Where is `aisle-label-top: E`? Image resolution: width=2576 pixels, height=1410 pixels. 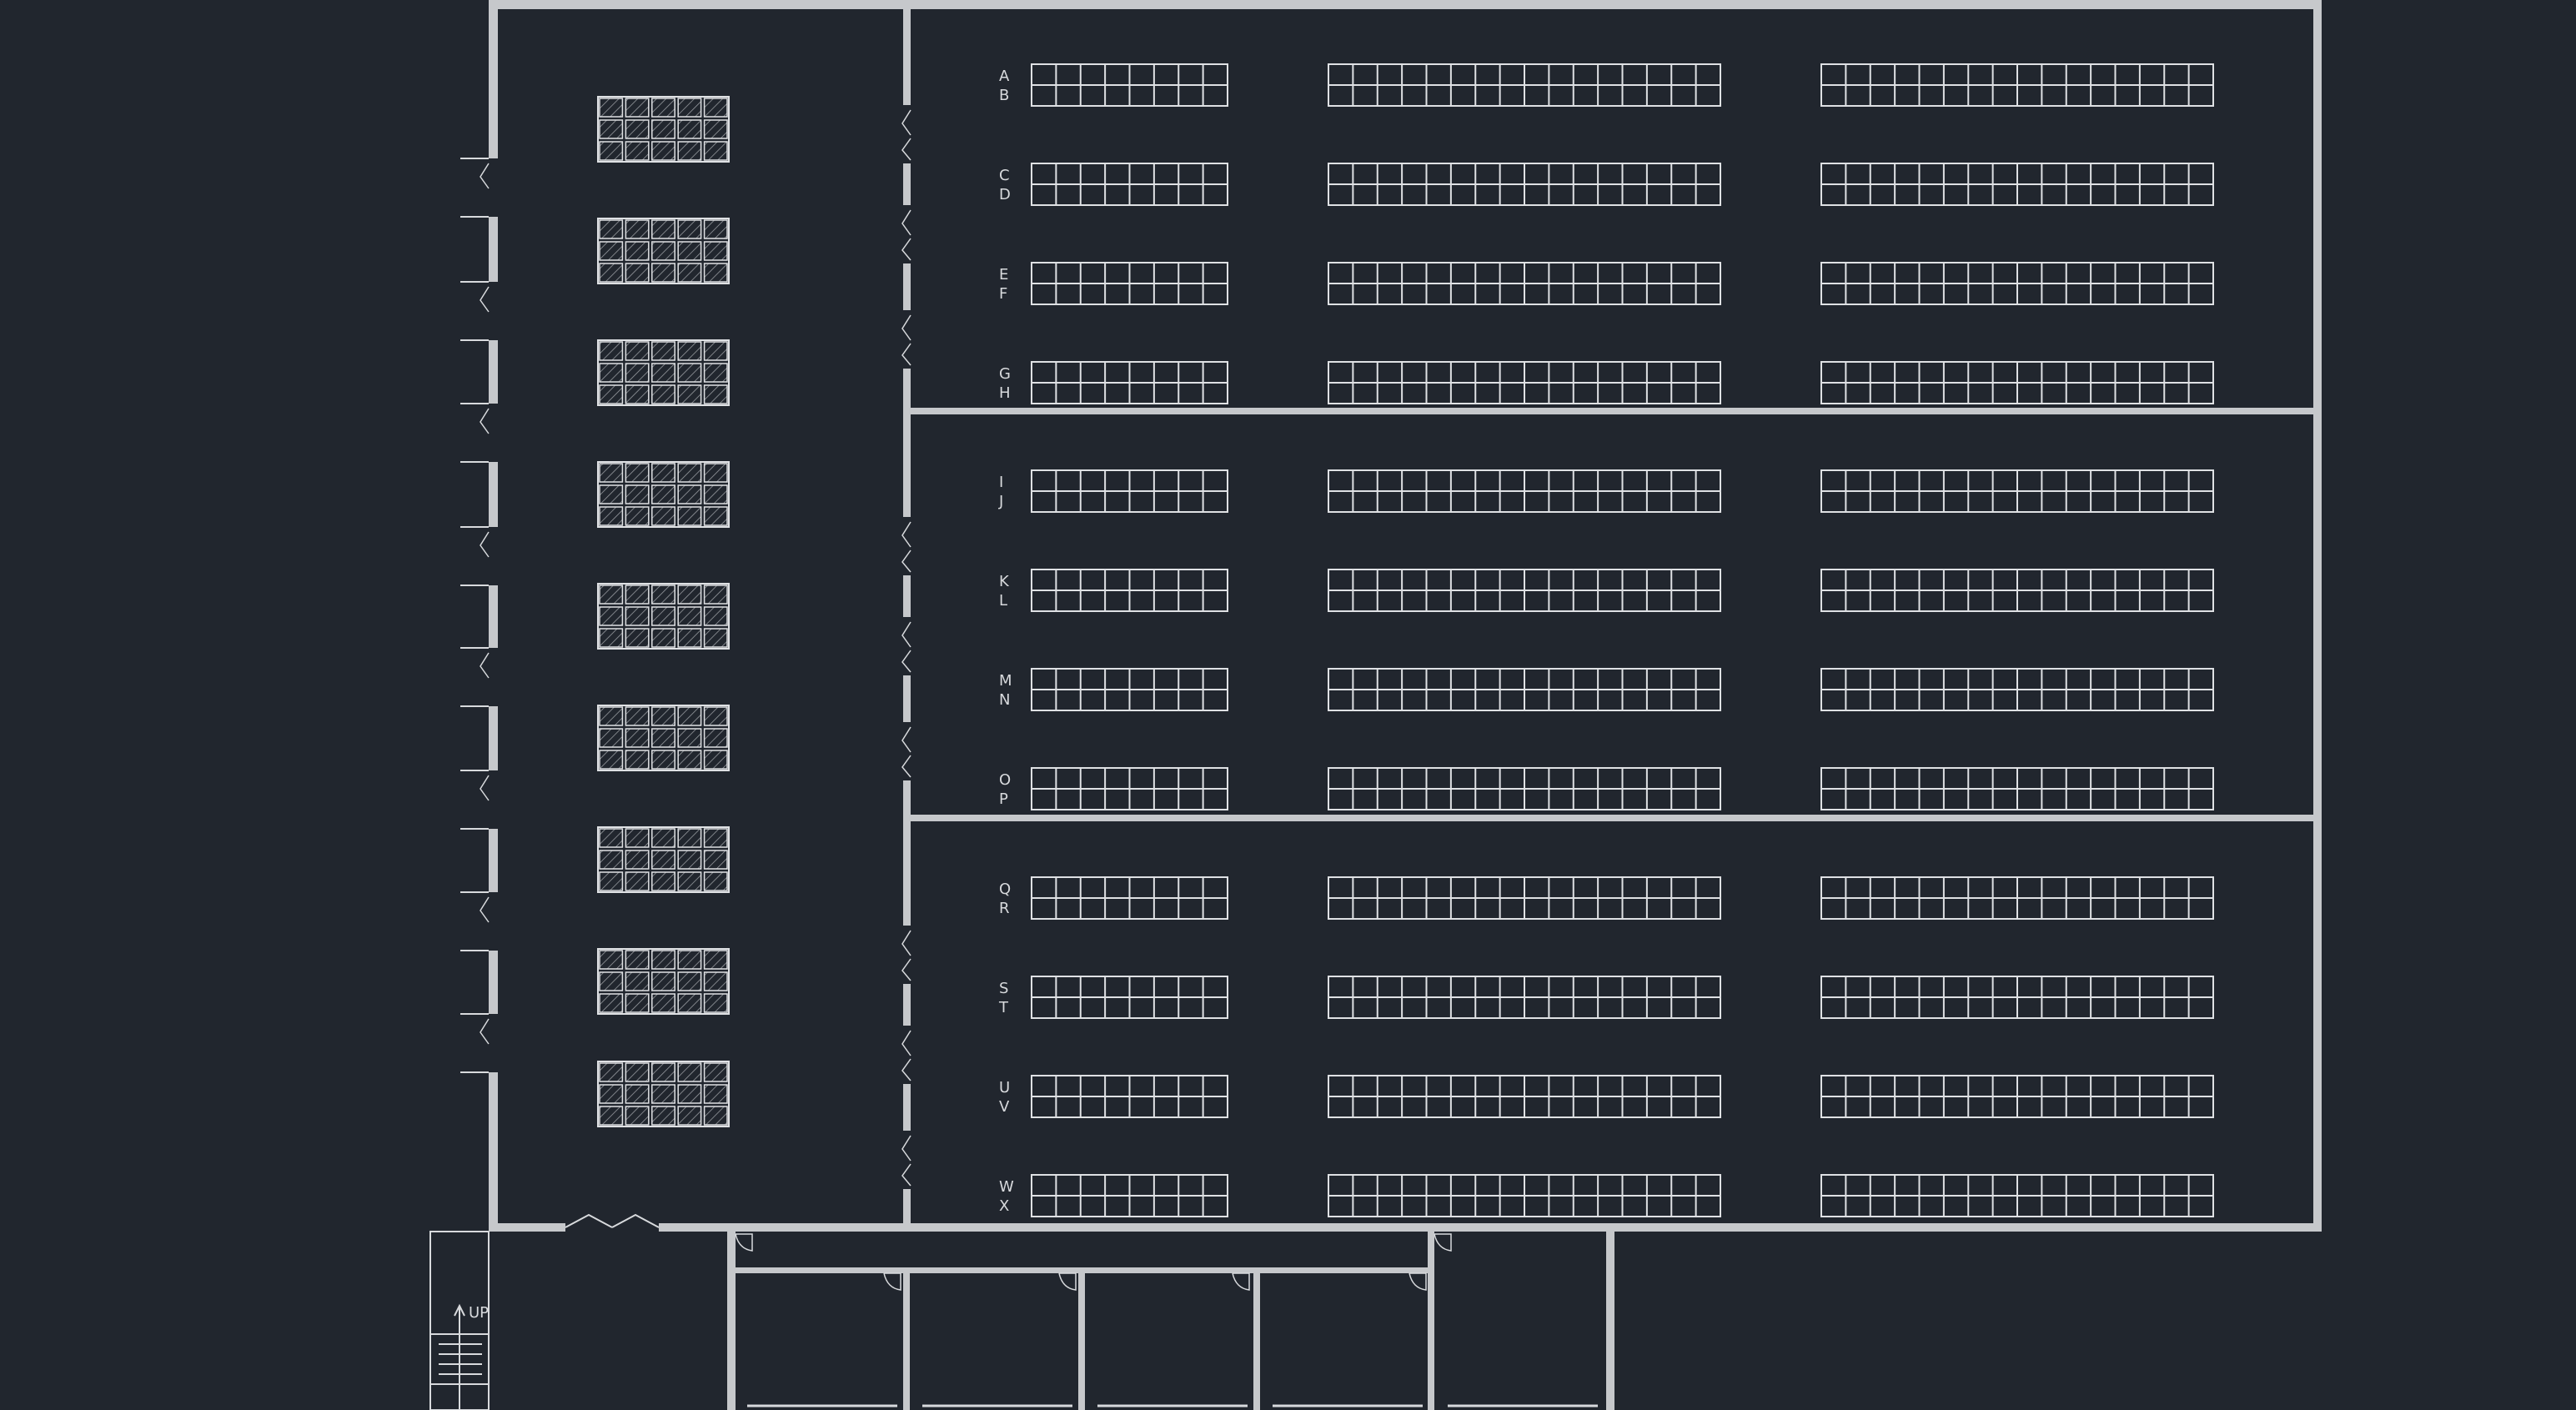 aisle-label-top: E is located at coordinates (1003, 275).